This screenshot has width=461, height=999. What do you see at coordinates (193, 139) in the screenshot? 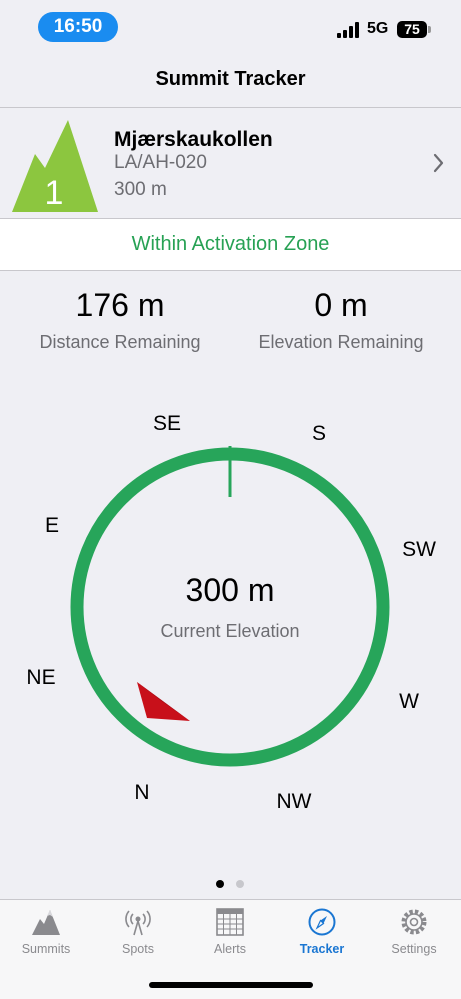
I see `summit-name: Mjærskaukollen` at bounding box center [193, 139].